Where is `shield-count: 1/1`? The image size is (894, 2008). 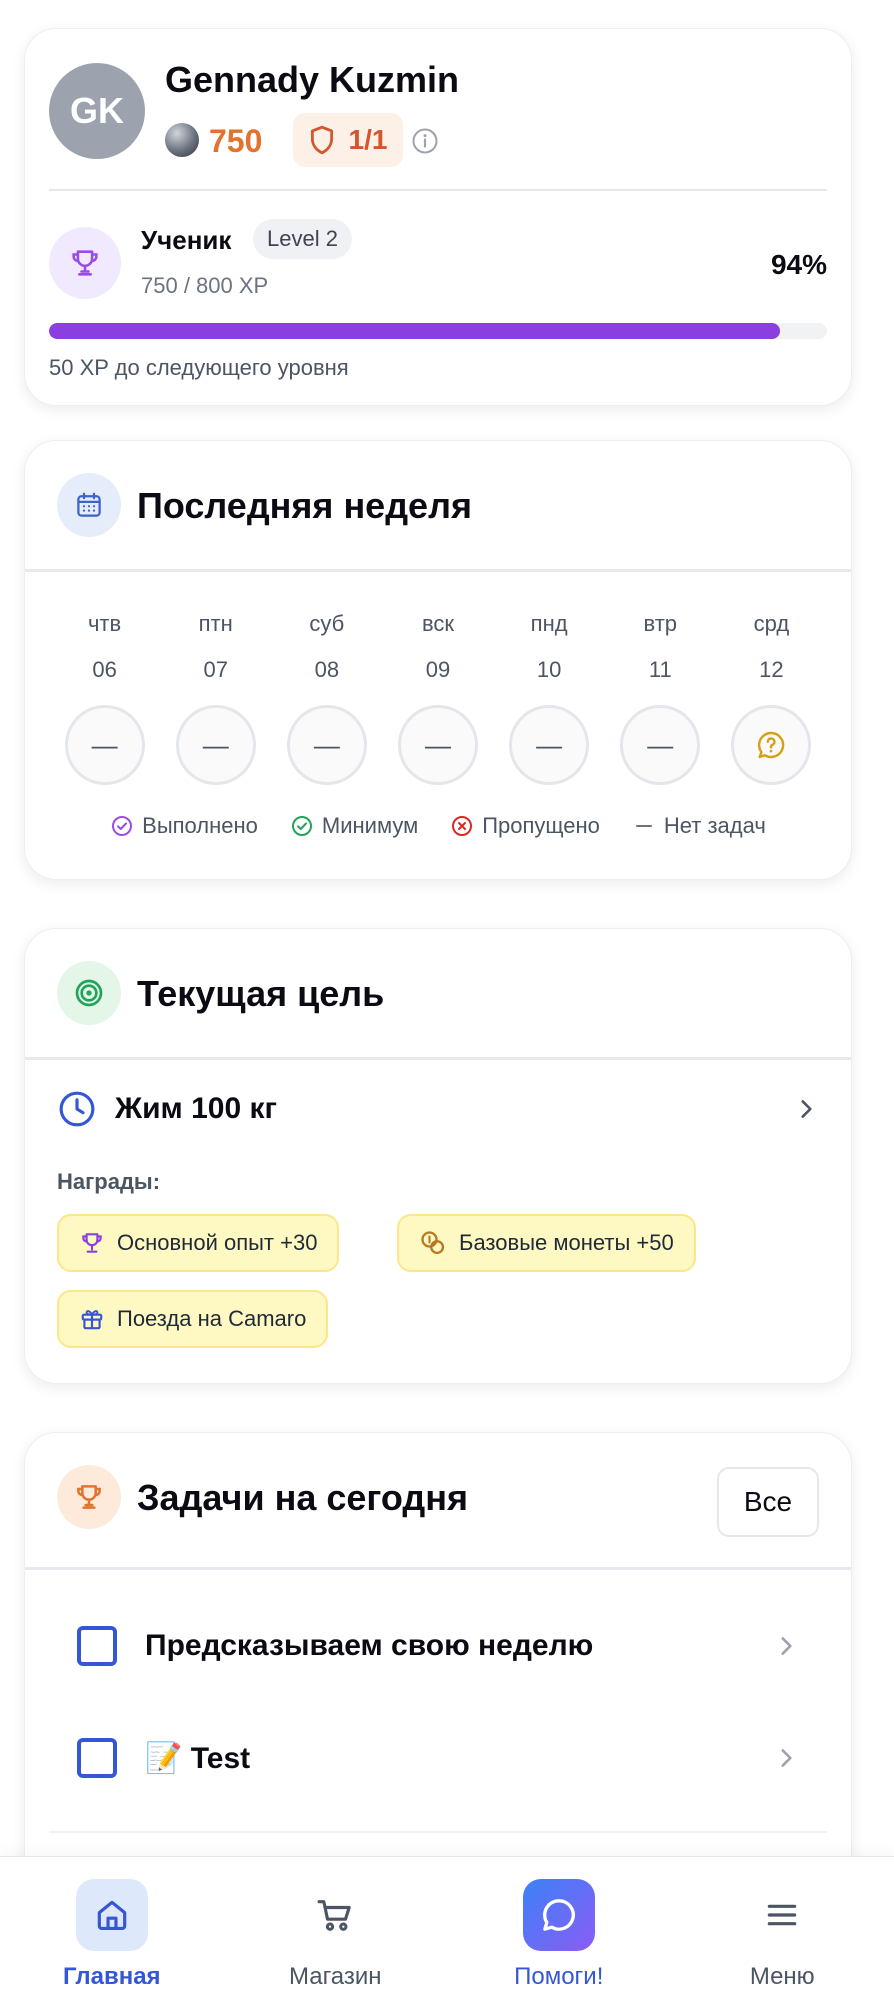
shield-count: 1/1 is located at coordinates (368, 139).